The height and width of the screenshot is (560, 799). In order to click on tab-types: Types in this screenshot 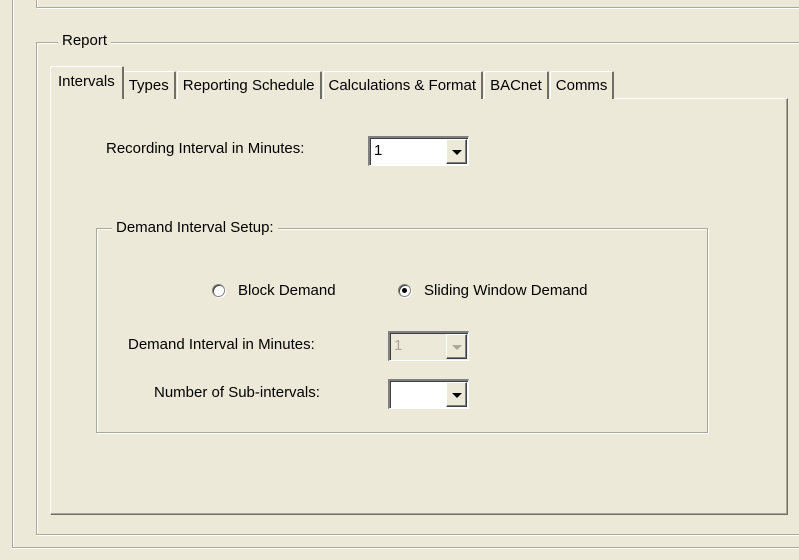, I will do `click(149, 85)`.